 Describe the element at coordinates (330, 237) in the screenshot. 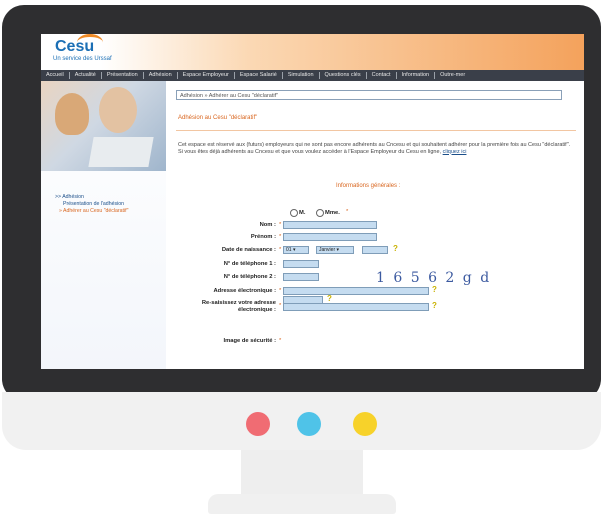

I see `prenom-input` at that location.